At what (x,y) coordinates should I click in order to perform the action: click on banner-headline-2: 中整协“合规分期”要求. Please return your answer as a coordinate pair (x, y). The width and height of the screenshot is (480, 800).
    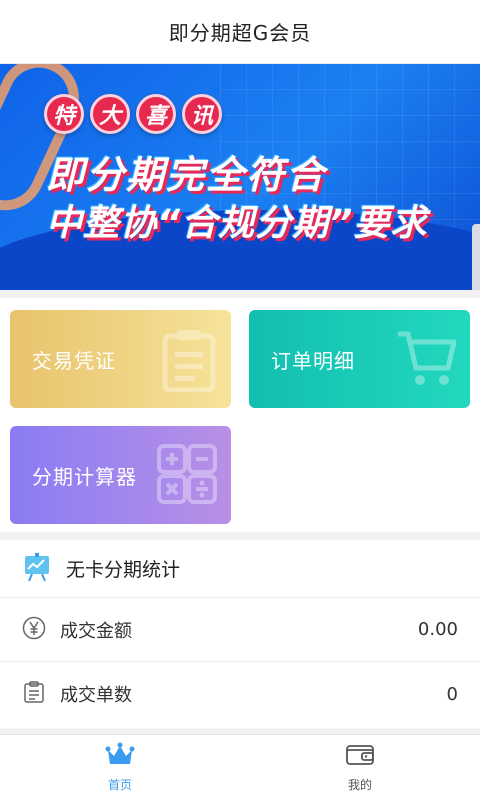
    Looking at the image, I should click on (237, 223).